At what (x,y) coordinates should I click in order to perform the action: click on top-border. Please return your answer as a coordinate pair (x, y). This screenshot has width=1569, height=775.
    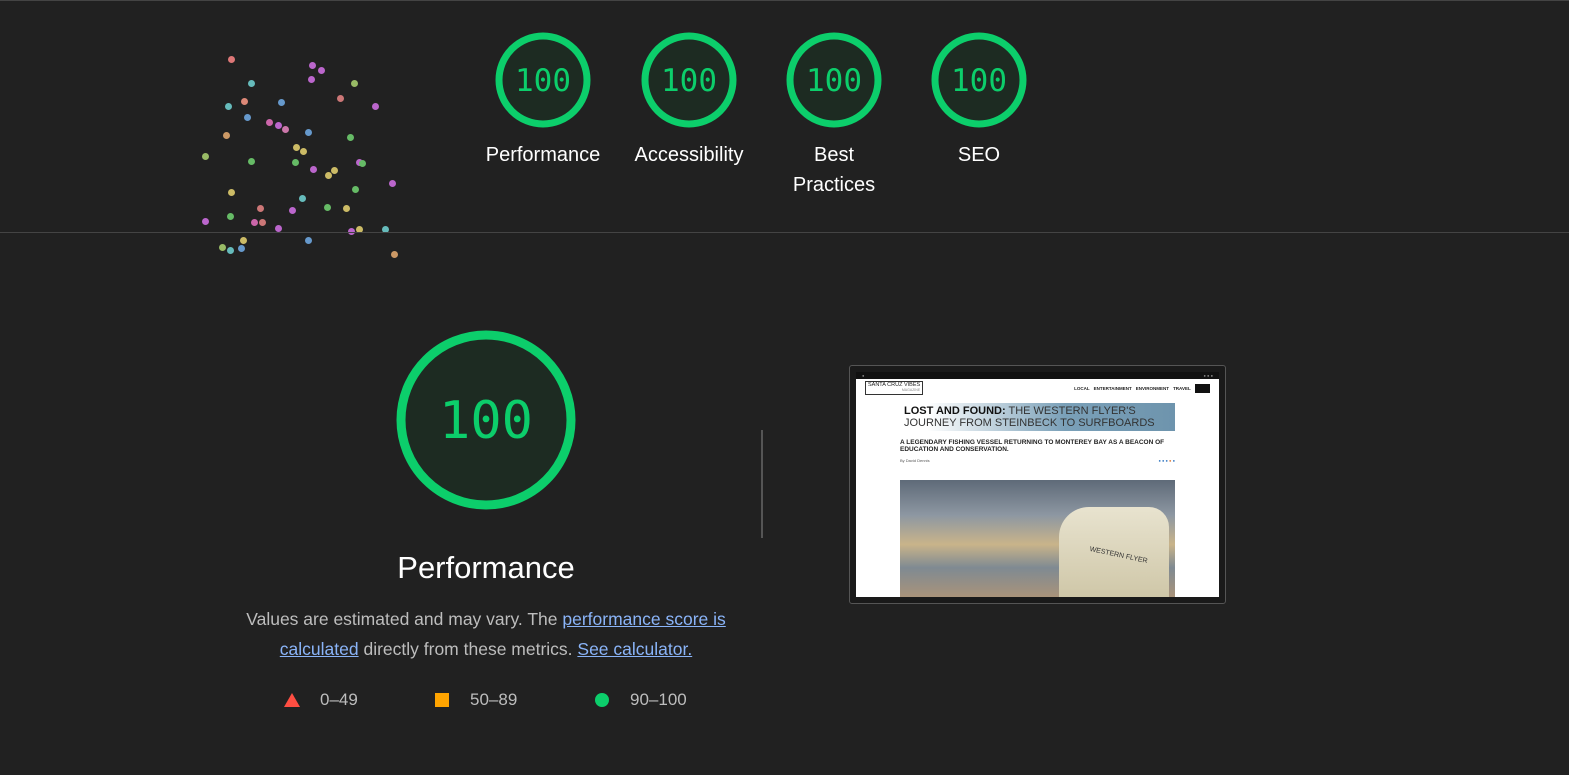
    Looking at the image, I should click on (784, 0).